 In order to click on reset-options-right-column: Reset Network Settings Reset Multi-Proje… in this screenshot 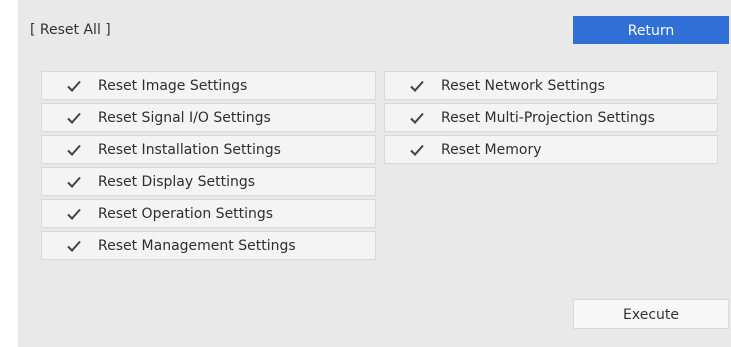, I will do `click(551, 119)`.